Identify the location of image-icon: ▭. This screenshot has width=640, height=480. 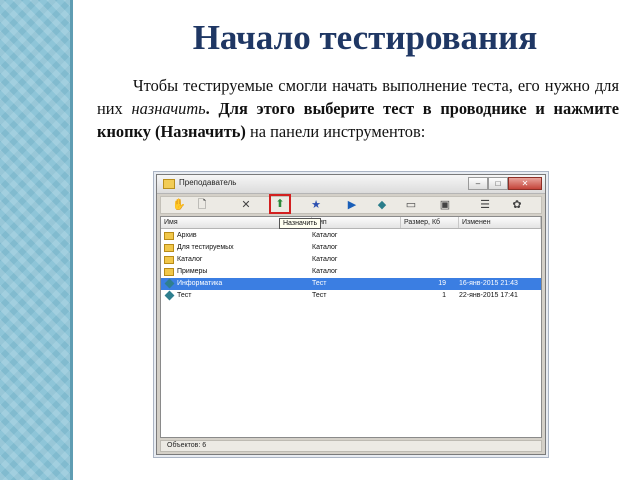
(411, 205).